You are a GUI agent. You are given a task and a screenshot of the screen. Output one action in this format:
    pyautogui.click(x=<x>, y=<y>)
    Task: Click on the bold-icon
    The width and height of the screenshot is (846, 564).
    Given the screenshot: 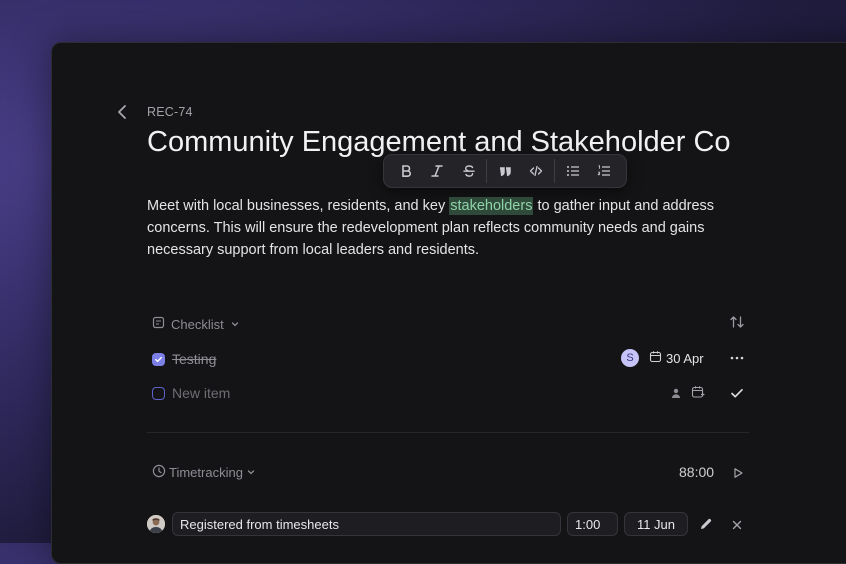 What is the action you would take?
    pyautogui.click(x=405, y=171)
    